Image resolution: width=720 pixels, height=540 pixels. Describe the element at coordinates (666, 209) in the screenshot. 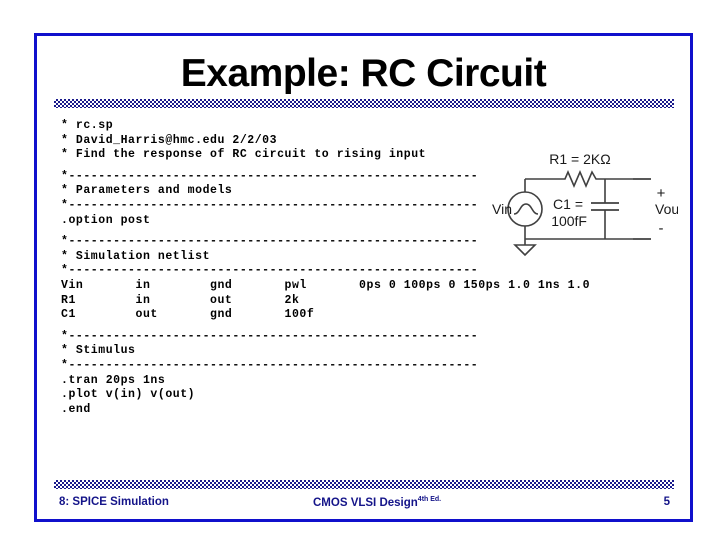

I see `output-label: Vout` at that location.